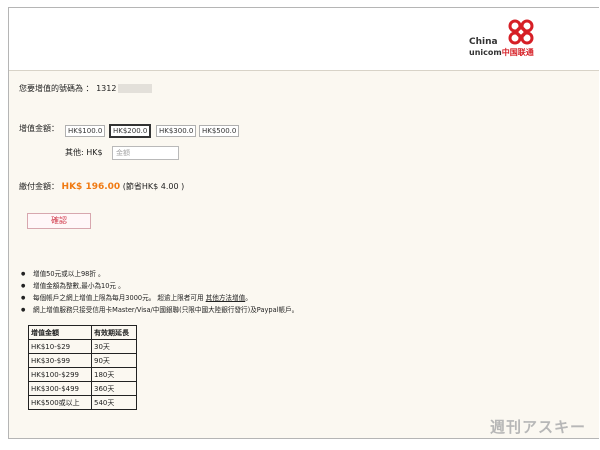 The width and height of the screenshot is (600, 450). I want to click on amount-option-300: HK$300.0, so click(176, 131).